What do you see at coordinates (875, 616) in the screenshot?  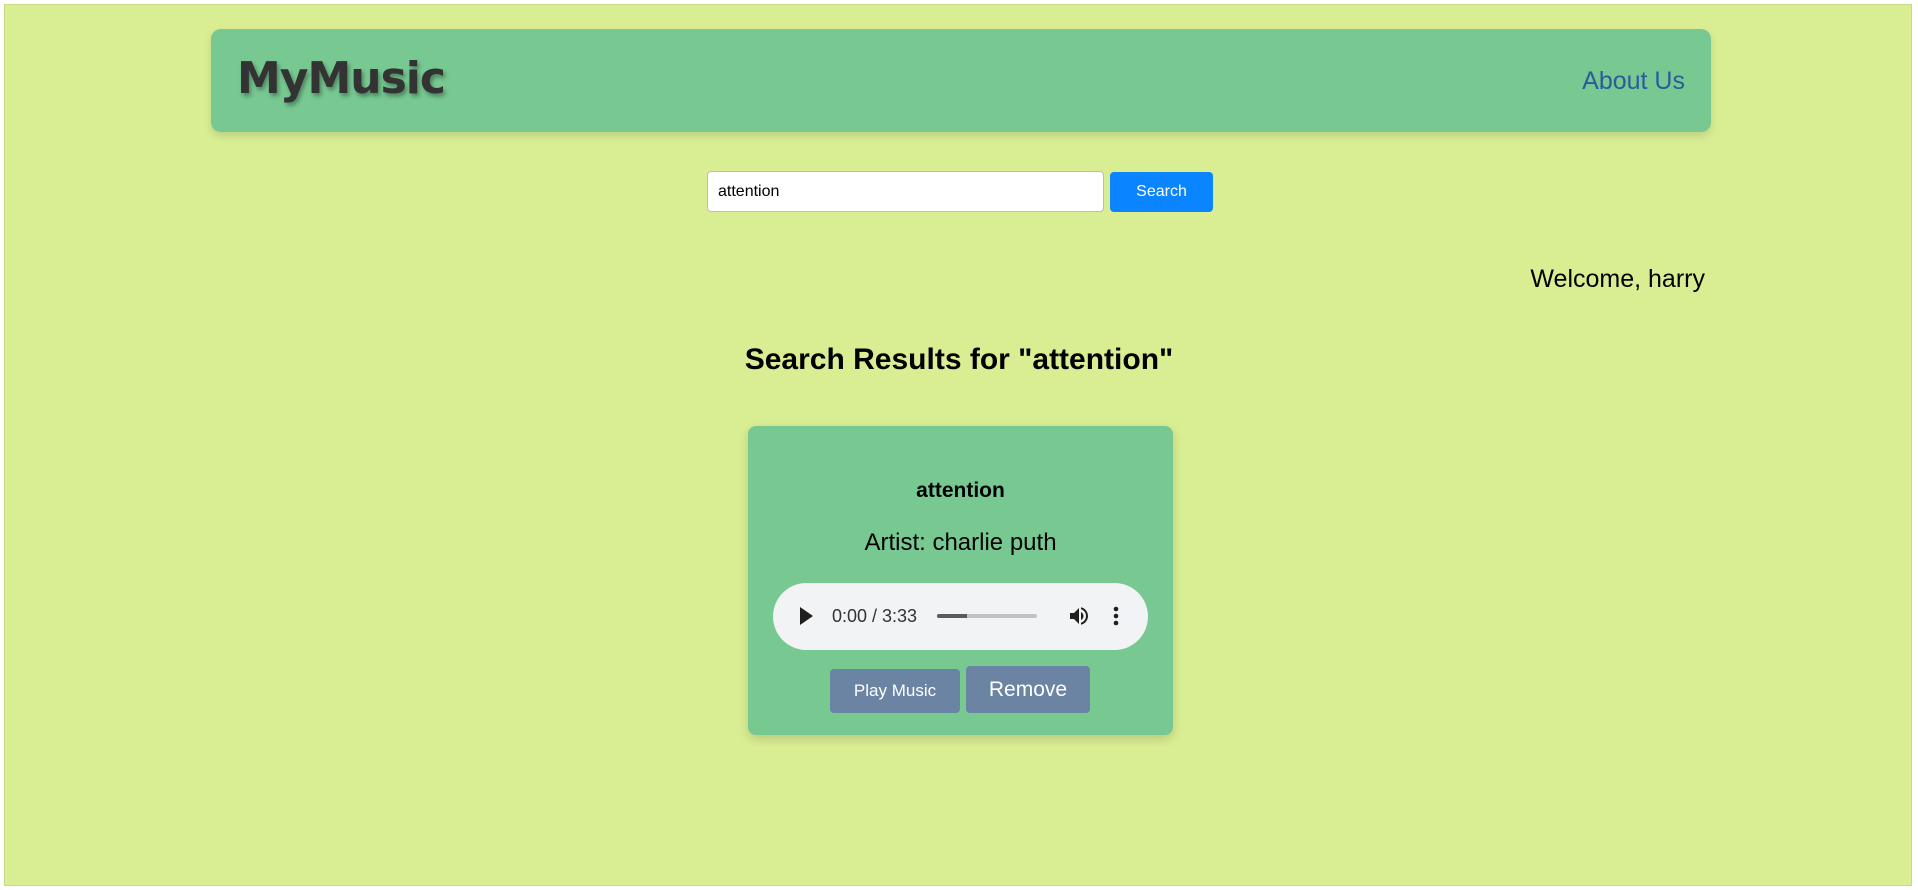 I see `time-display: 0:00 / 3:33` at bounding box center [875, 616].